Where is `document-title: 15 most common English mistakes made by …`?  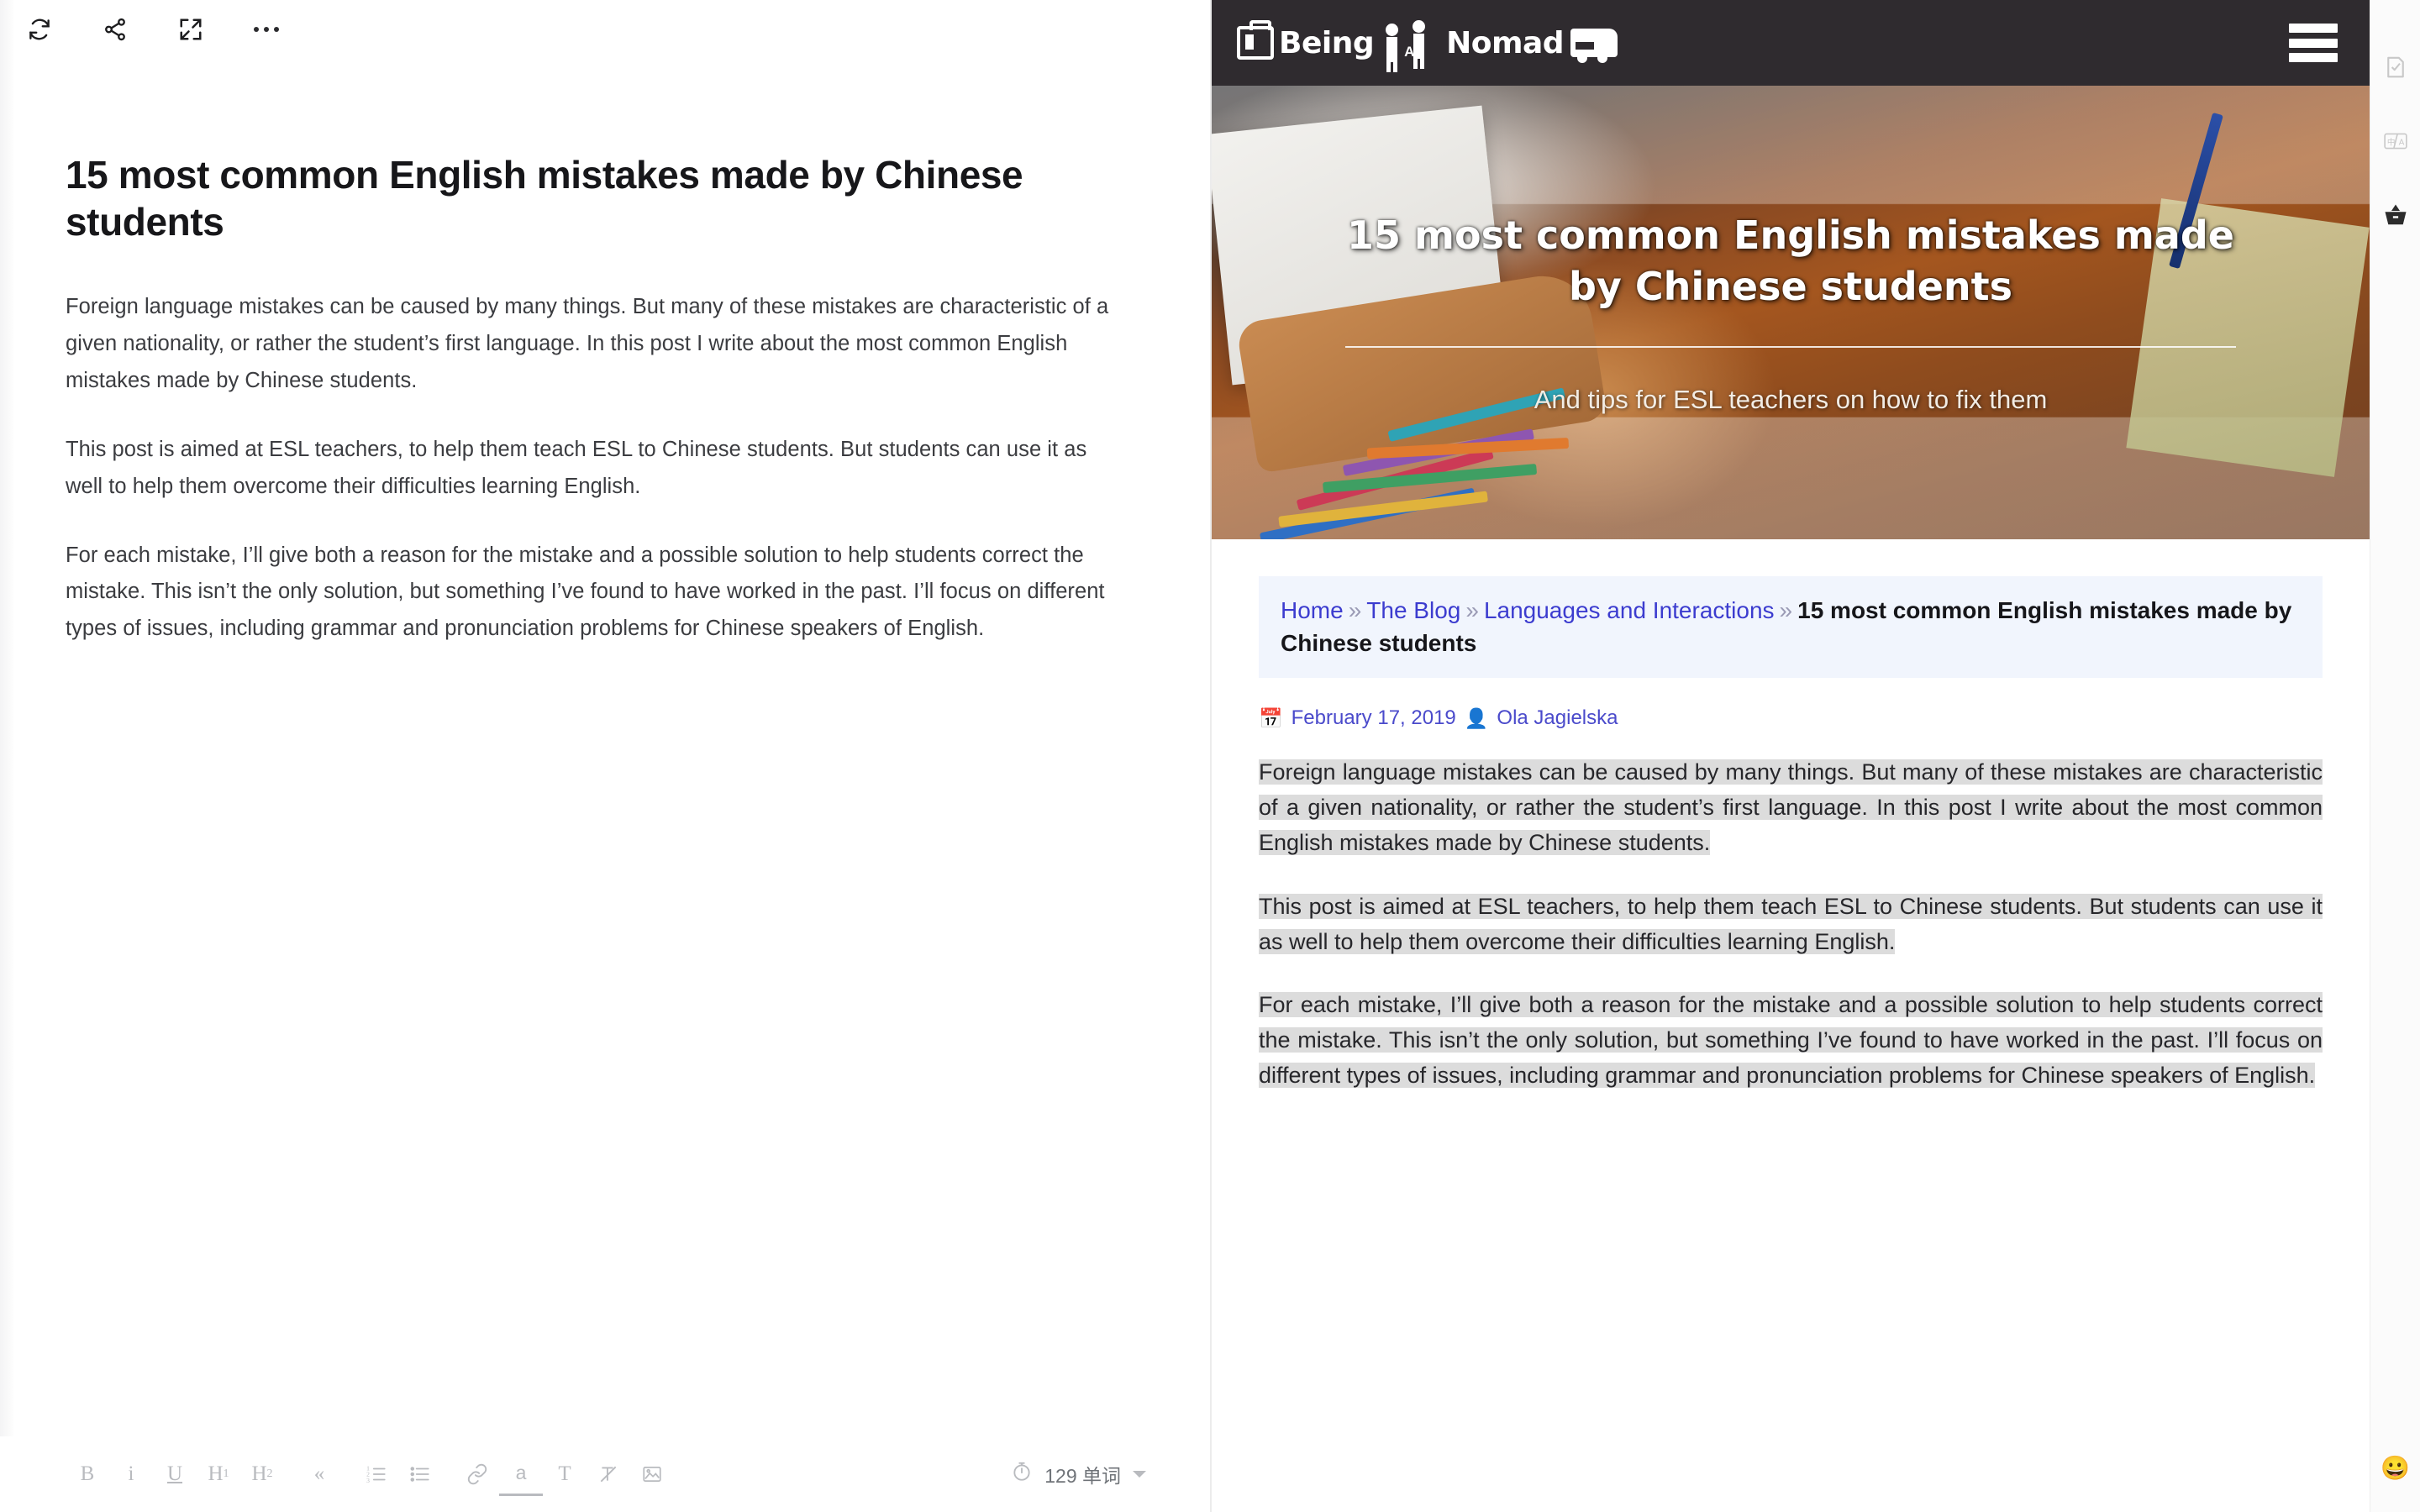
document-title: 15 most common English mistakes made by … is located at coordinates (582, 198).